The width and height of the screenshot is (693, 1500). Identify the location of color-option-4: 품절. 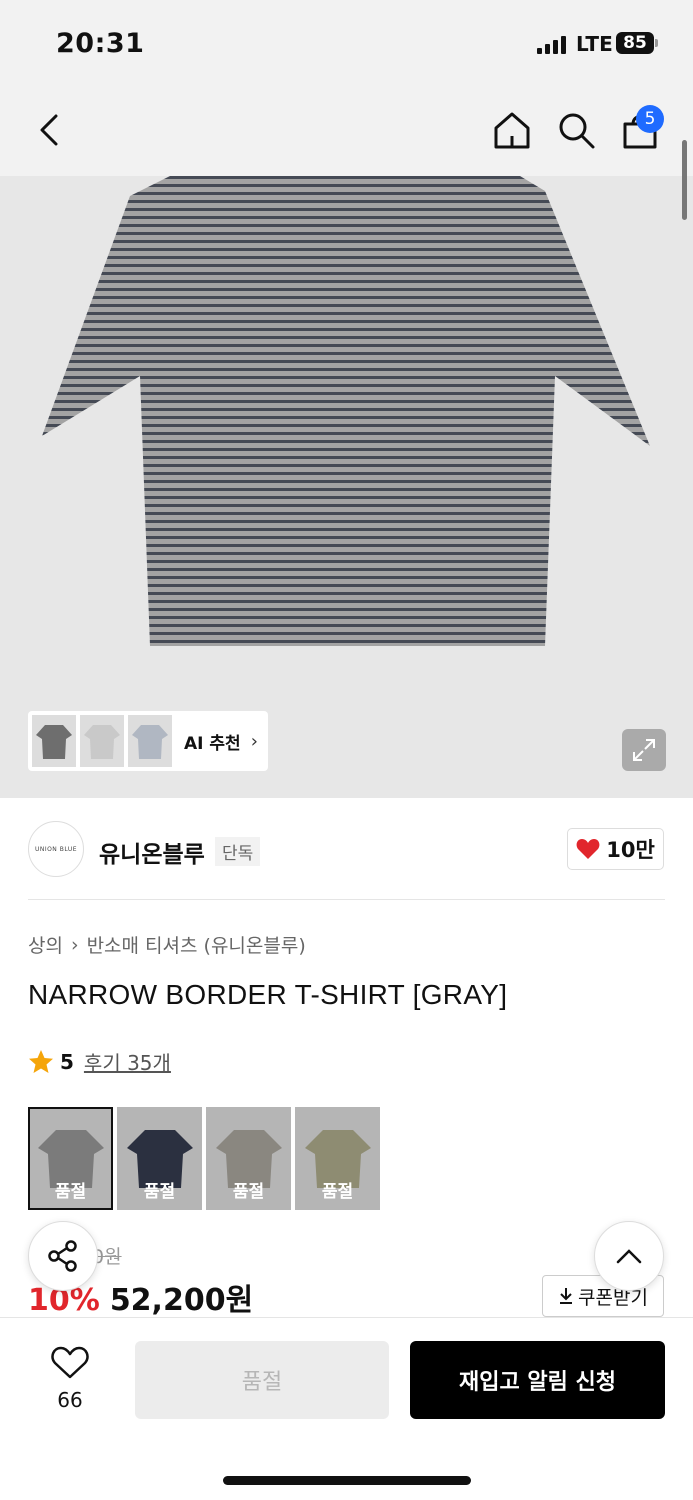
(337, 1158).